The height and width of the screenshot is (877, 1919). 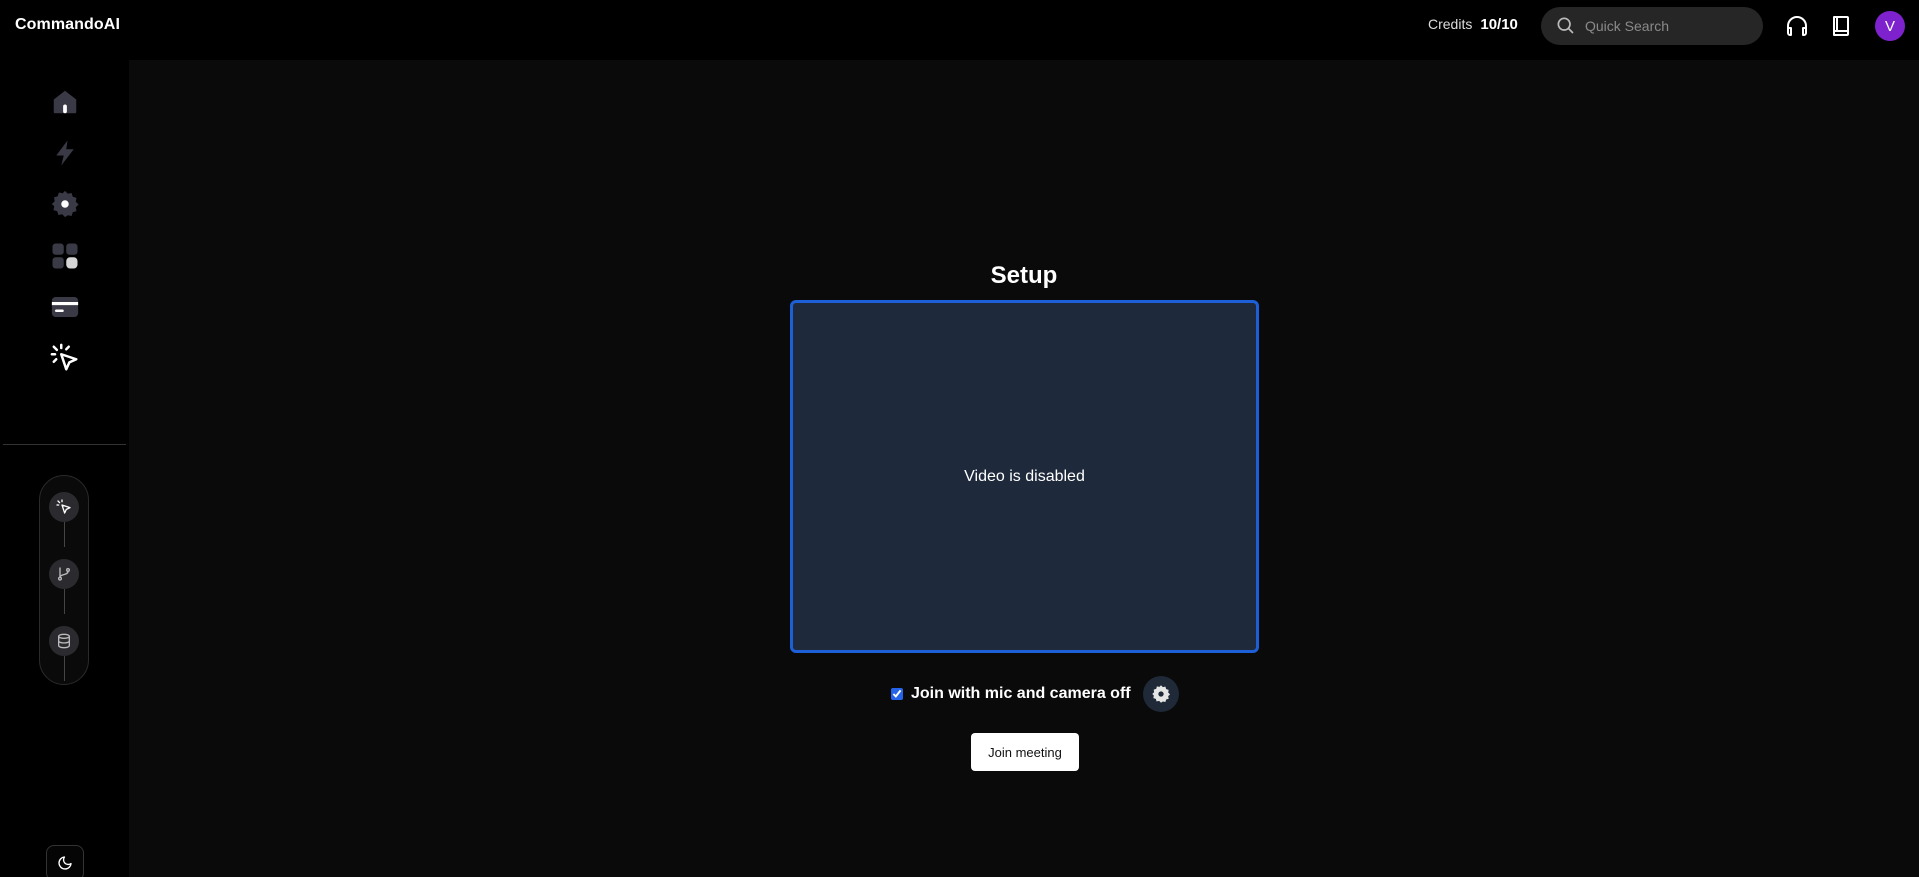 I want to click on mic-camera-off-checkbox, so click(x=897, y=694).